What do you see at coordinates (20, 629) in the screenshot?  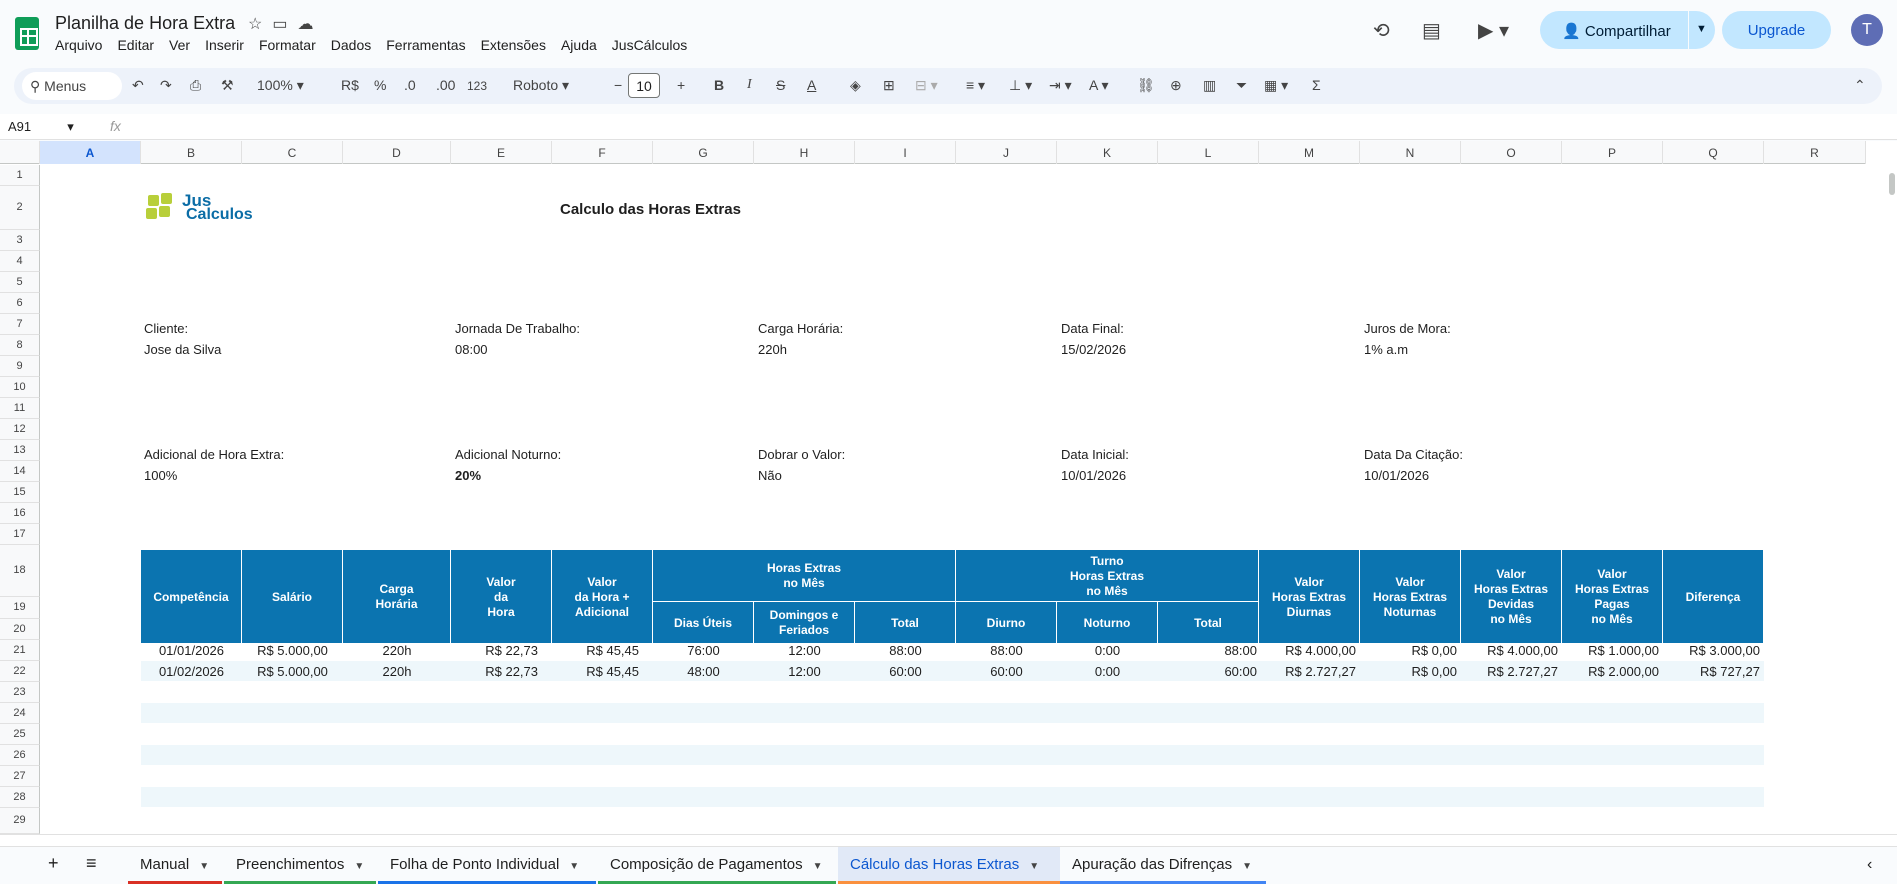 I see `row-header: 20` at bounding box center [20, 629].